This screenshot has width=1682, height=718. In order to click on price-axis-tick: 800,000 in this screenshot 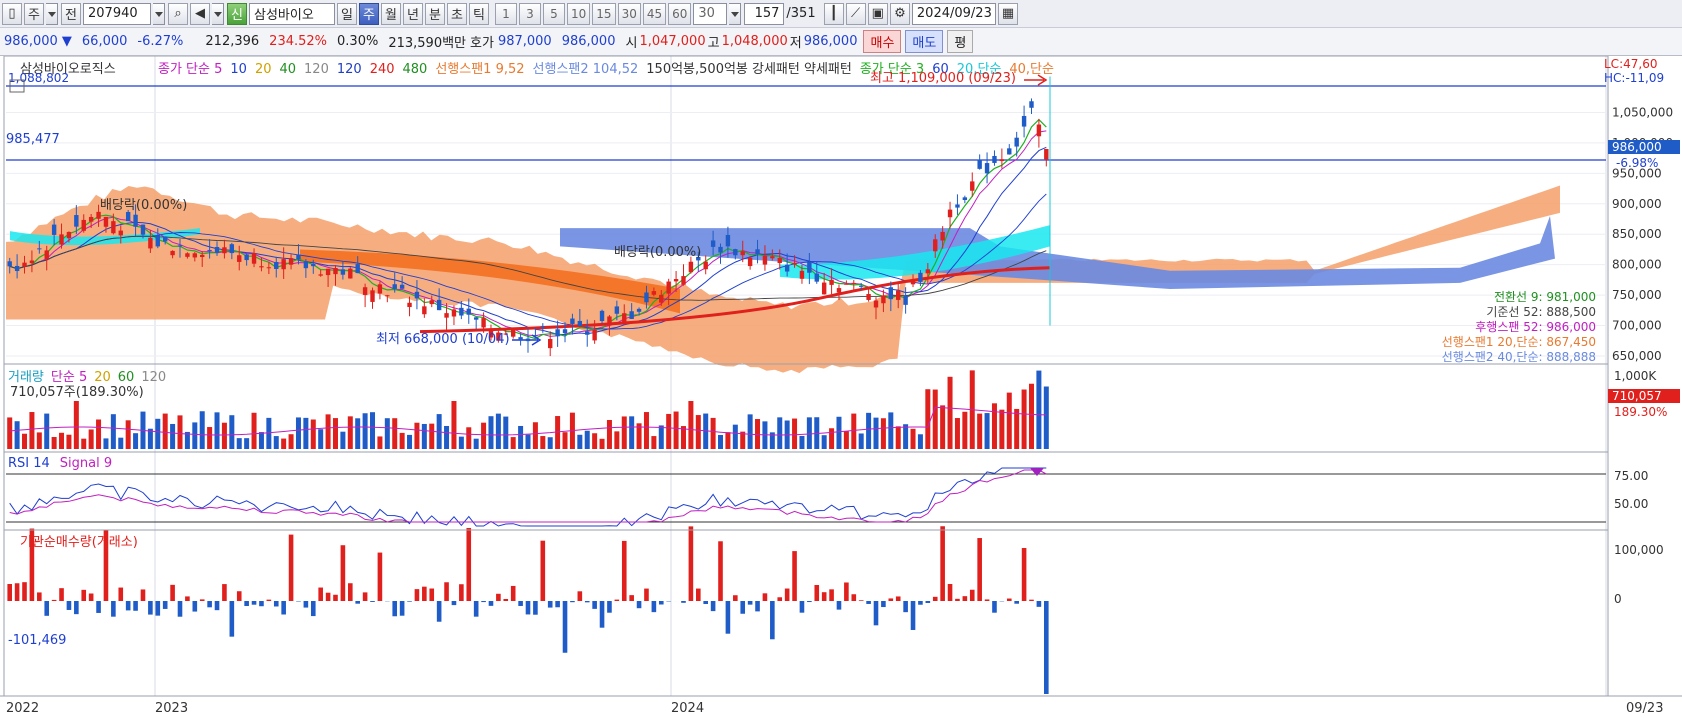, I will do `click(1637, 265)`.